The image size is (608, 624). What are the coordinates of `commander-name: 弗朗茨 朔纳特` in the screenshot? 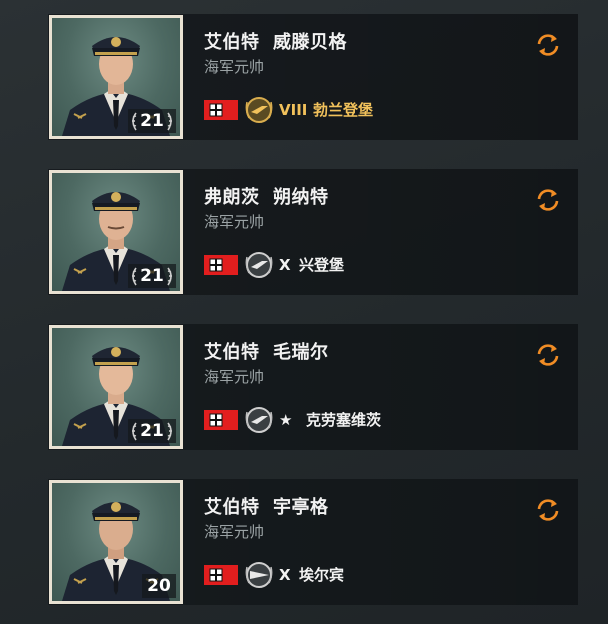 It's located at (266, 197).